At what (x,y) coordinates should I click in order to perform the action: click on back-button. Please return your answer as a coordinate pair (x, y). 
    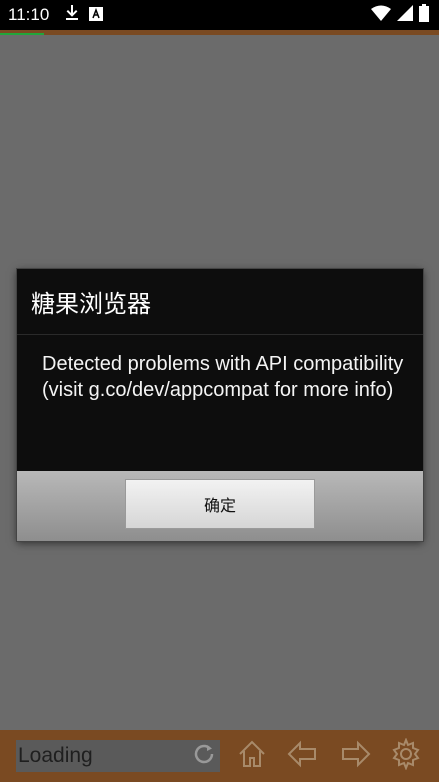
    Looking at the image, I should click on (302, 756).